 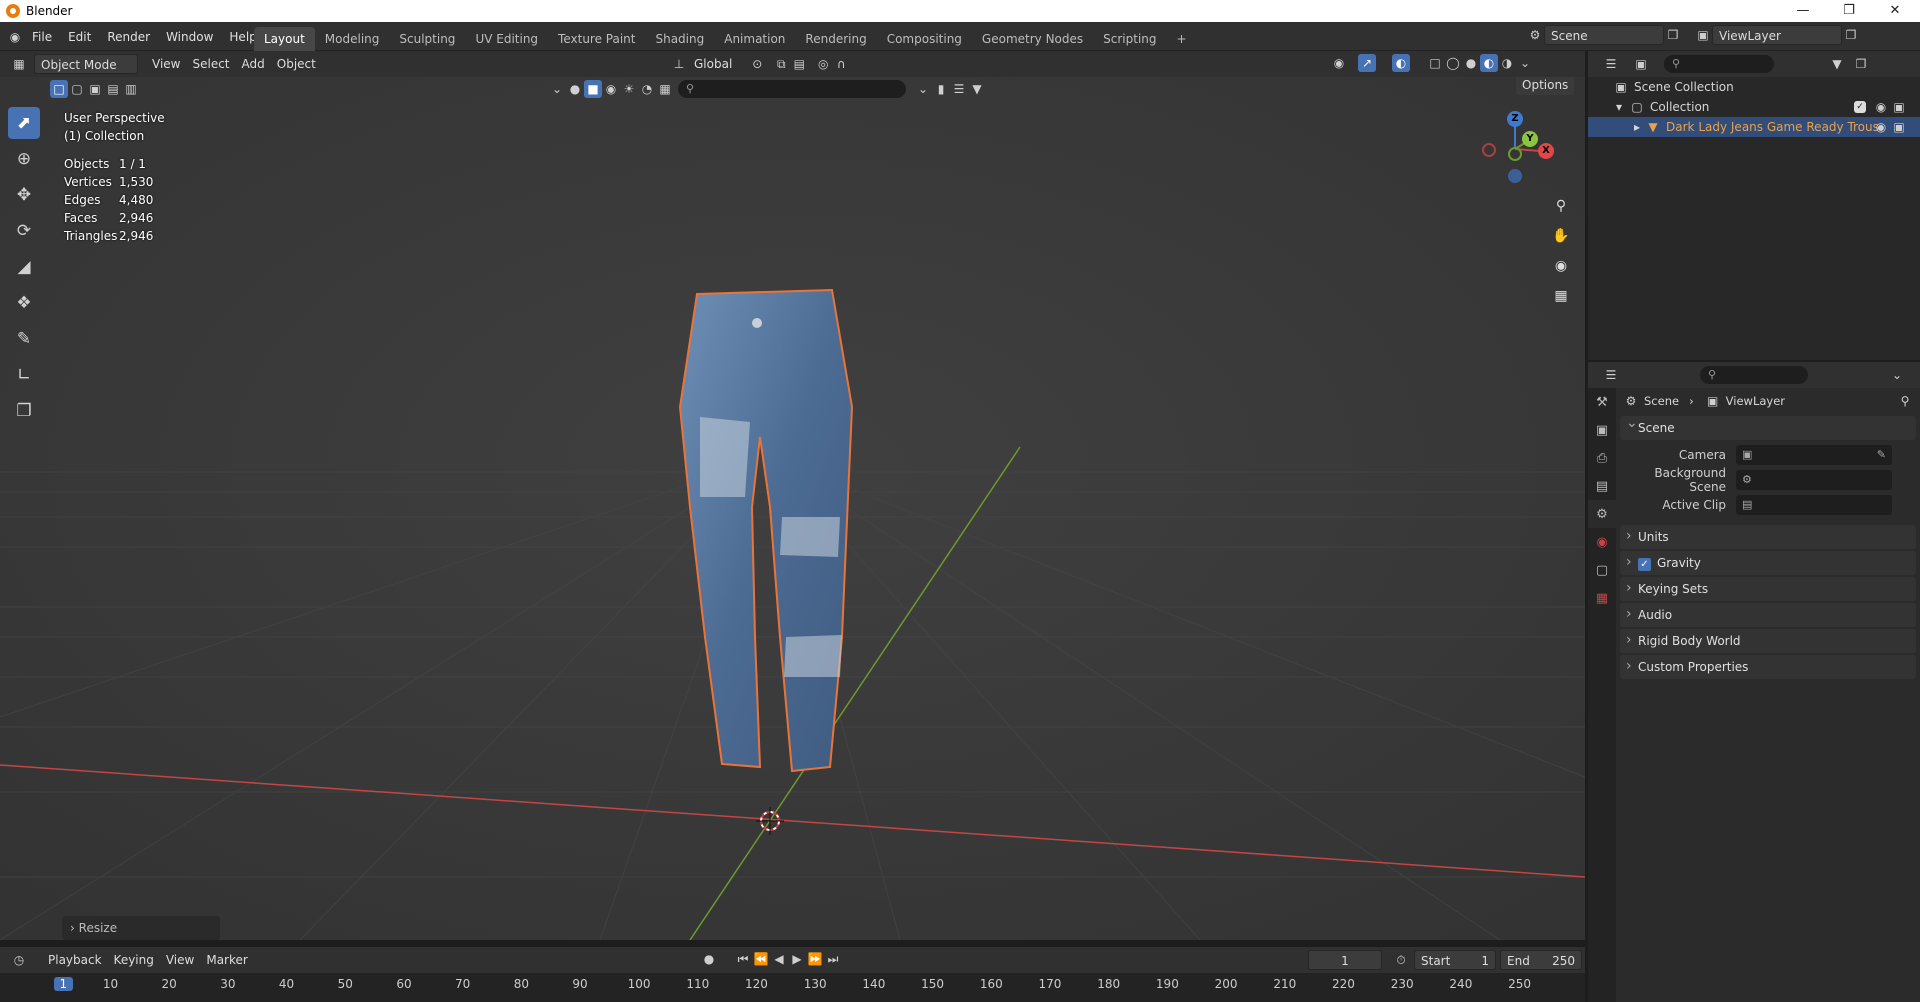 I want to click on pan-hand-icon: ✋, so click(x=1561, y=236).